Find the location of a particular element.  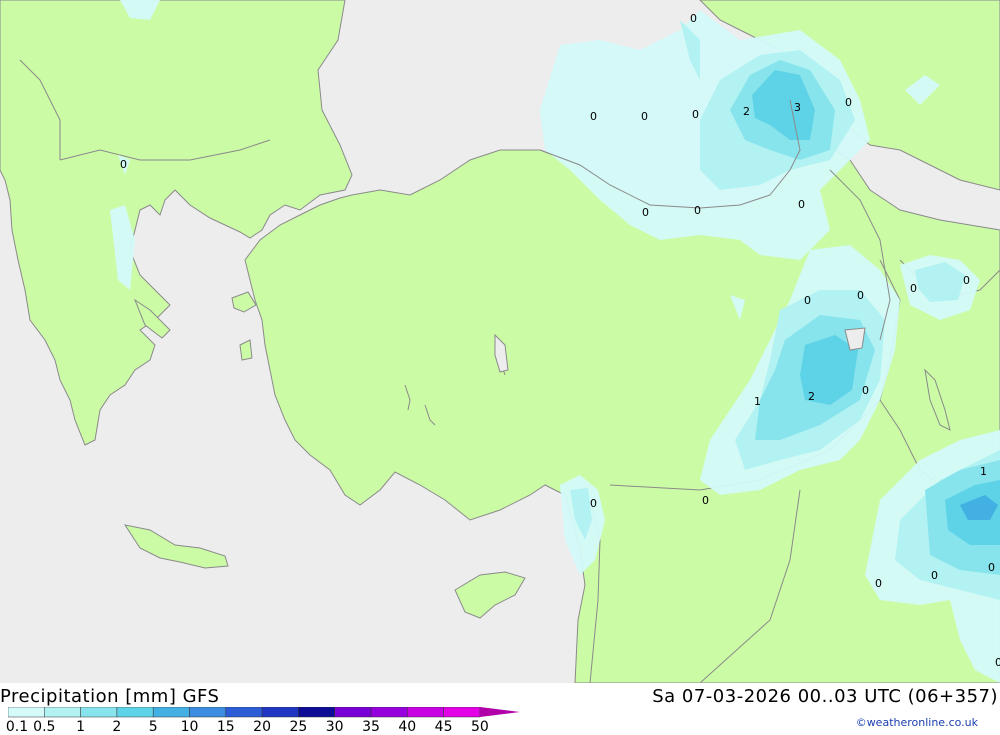

color-scale-bar is located at coordinates (264, 712).